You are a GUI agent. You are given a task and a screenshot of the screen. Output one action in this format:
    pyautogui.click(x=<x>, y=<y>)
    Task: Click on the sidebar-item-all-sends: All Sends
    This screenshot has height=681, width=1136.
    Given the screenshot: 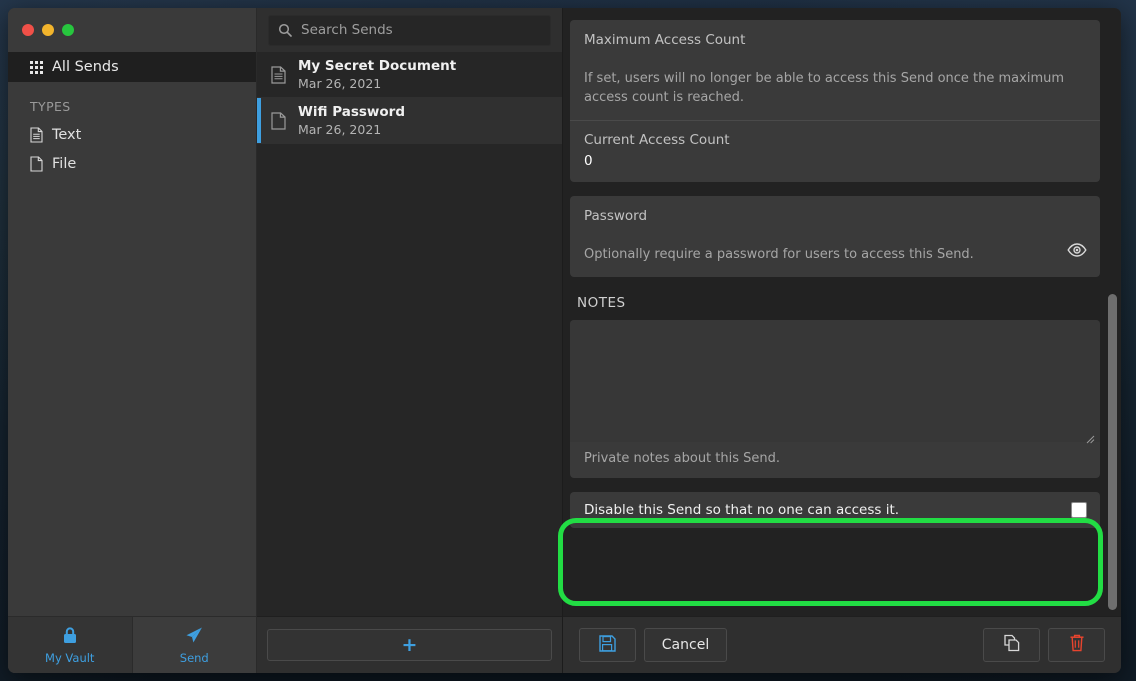 What is the action you would take?
    pyautogui.click(x=132, y=67)
    